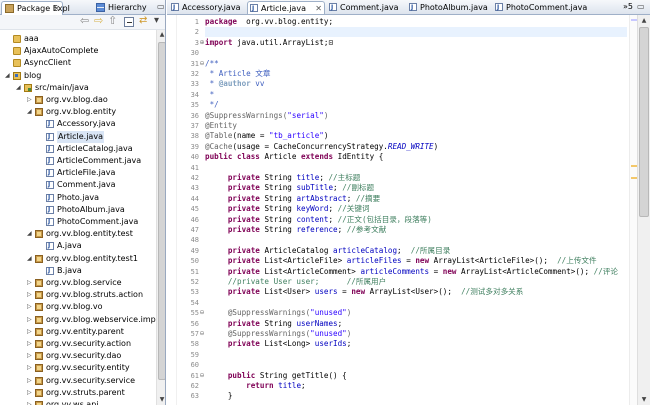 The height and width of the screenshot is (405, 650). I want to click on tab-hierarchy: Hierarchy, so click(124, 8).